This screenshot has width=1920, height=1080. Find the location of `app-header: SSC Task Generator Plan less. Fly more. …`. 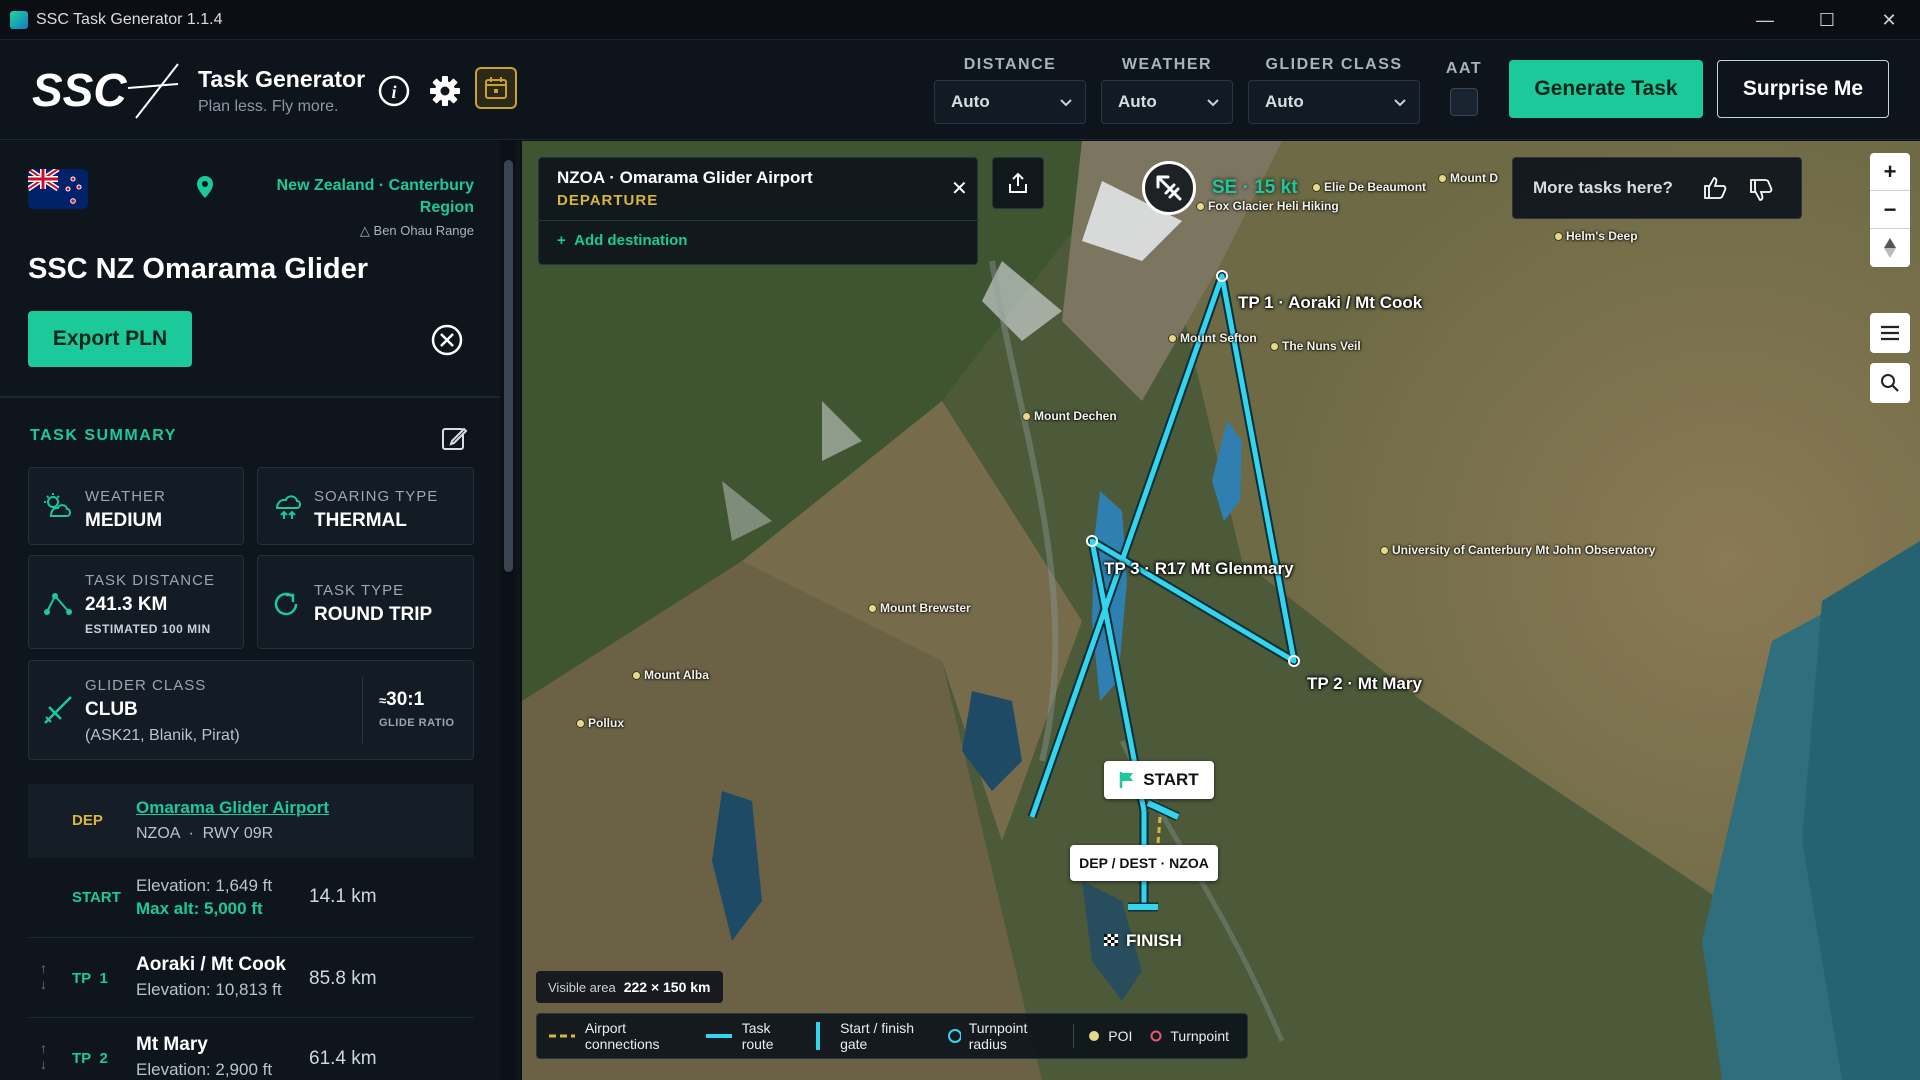

app-header: SSC Task Generator Plan less. Fly more. … is located at coordinates (960, 90).